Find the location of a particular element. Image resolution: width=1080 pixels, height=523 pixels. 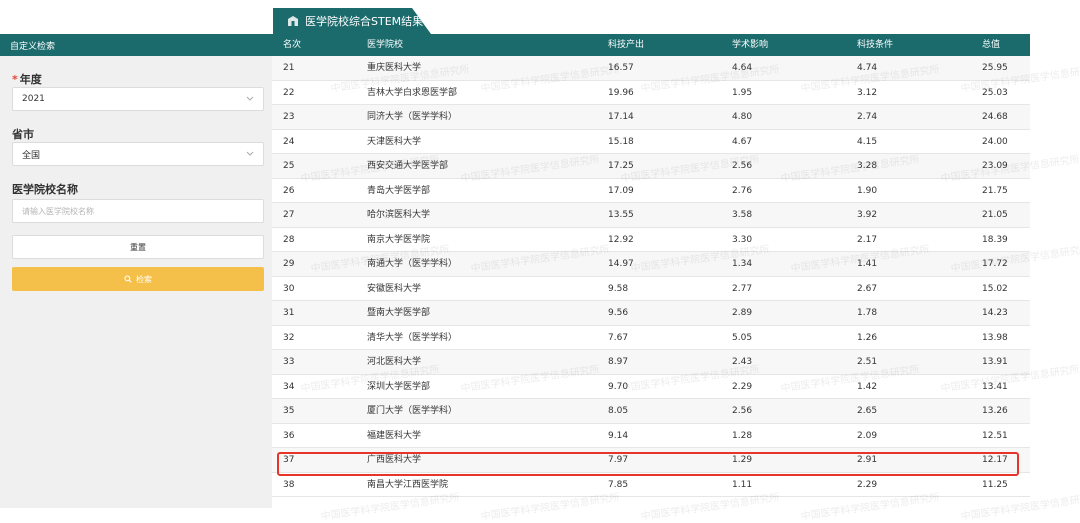

cell-school: 厦门大学（医学学科） is located at coordinates (412, 411).